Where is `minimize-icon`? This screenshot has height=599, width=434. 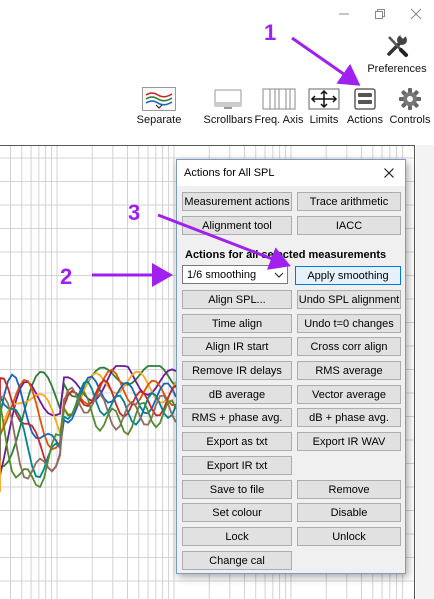 minimize-icon is located at coordinates (344, 14).